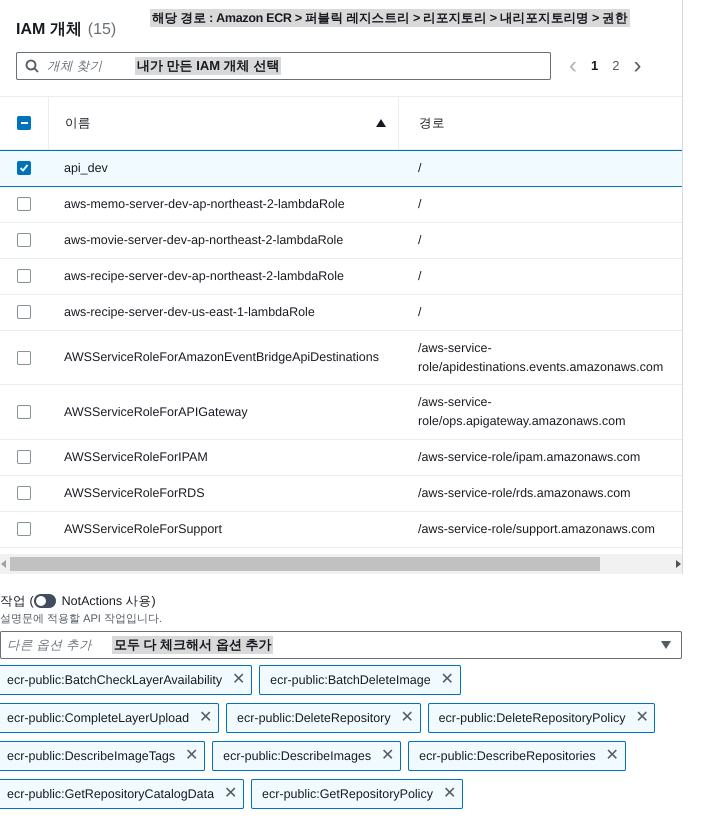 The width and height of the screenshot is (704, 822). Describe the element at coordinates (204, 203) in the screenshot. I see `table-cell: aws-memo-server-dev-ap-northeast-2-lambdaRole` at that location.